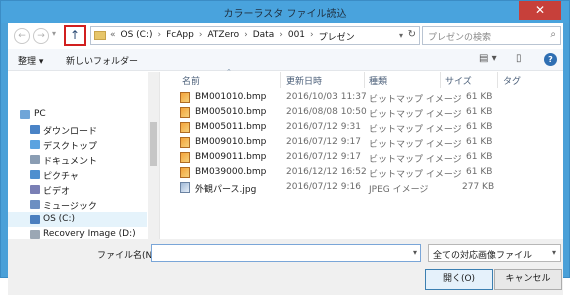 The height and width of the screenshot is (295, 570). I want to click on column-header-date: 更新日時, so click(304, 80).